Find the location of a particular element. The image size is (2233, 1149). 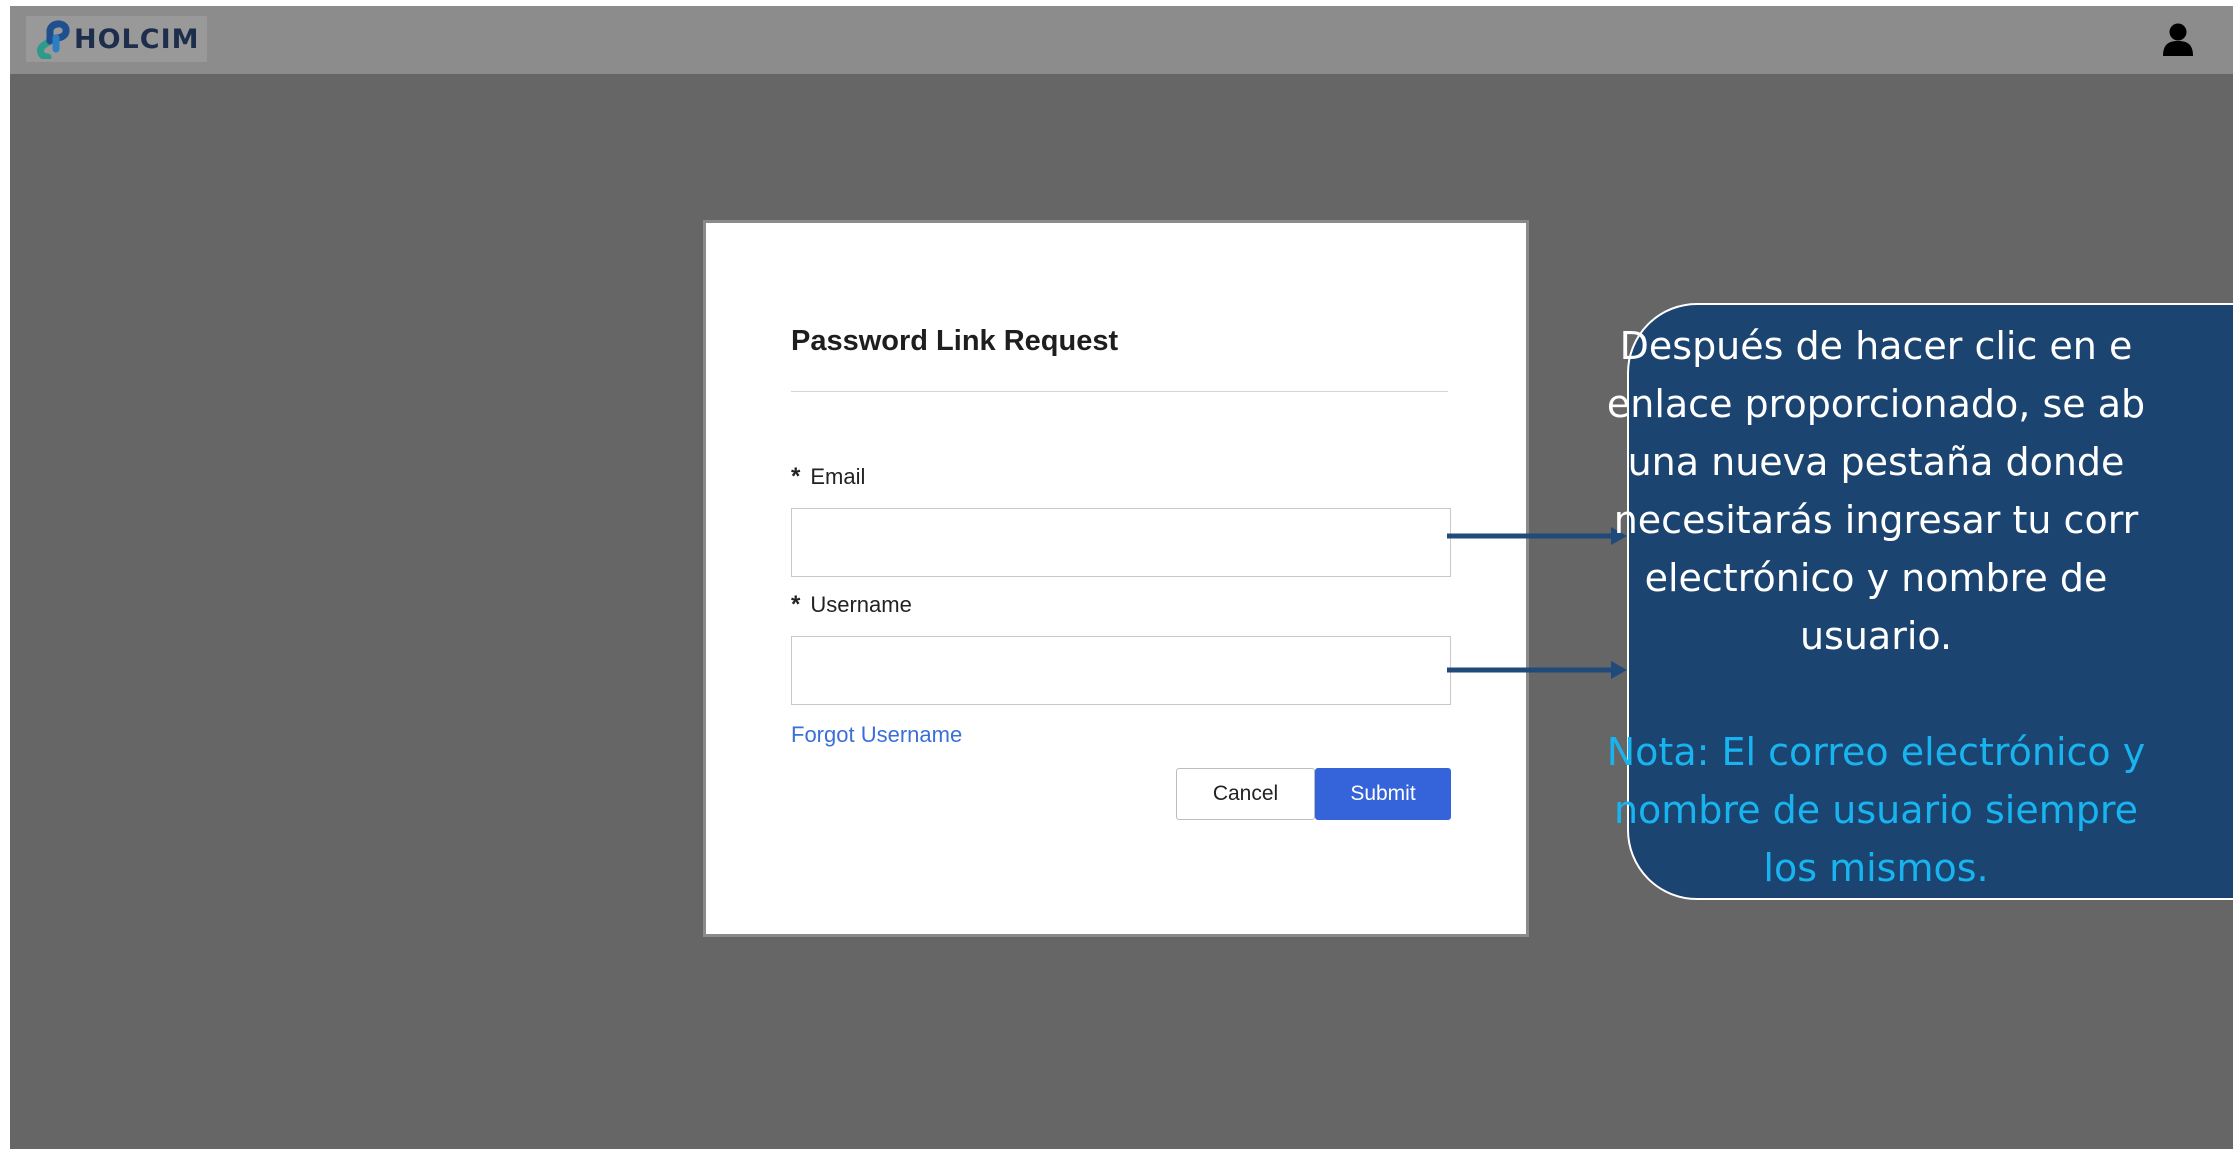

callout-note-line: nombre de usuario siempre is located at coordinates (1876, 810).